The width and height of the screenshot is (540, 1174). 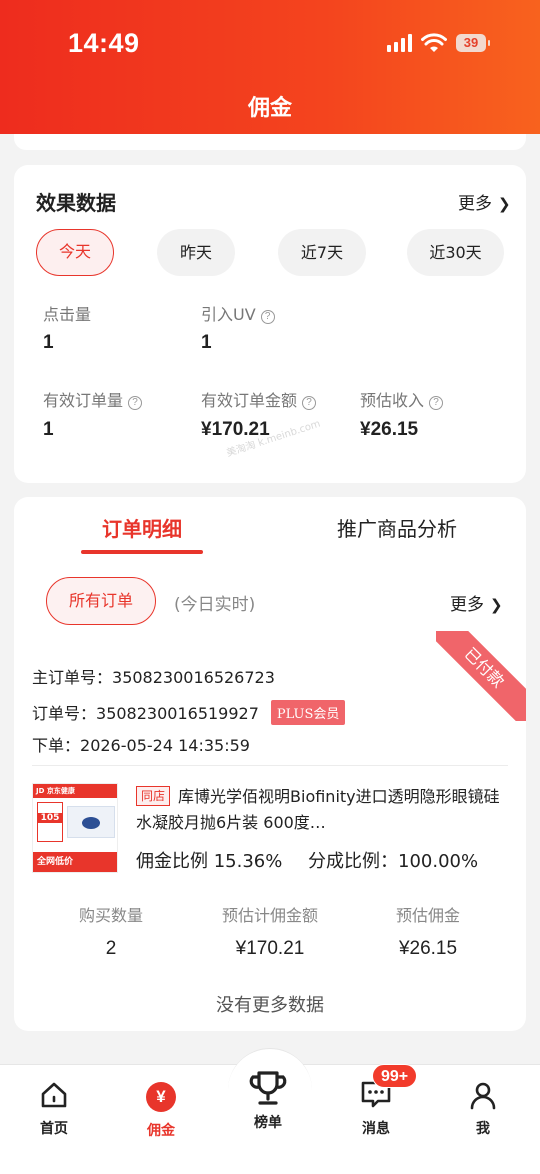 I want to click on metric-value-clicks: 1, so click(x=48, y=342).